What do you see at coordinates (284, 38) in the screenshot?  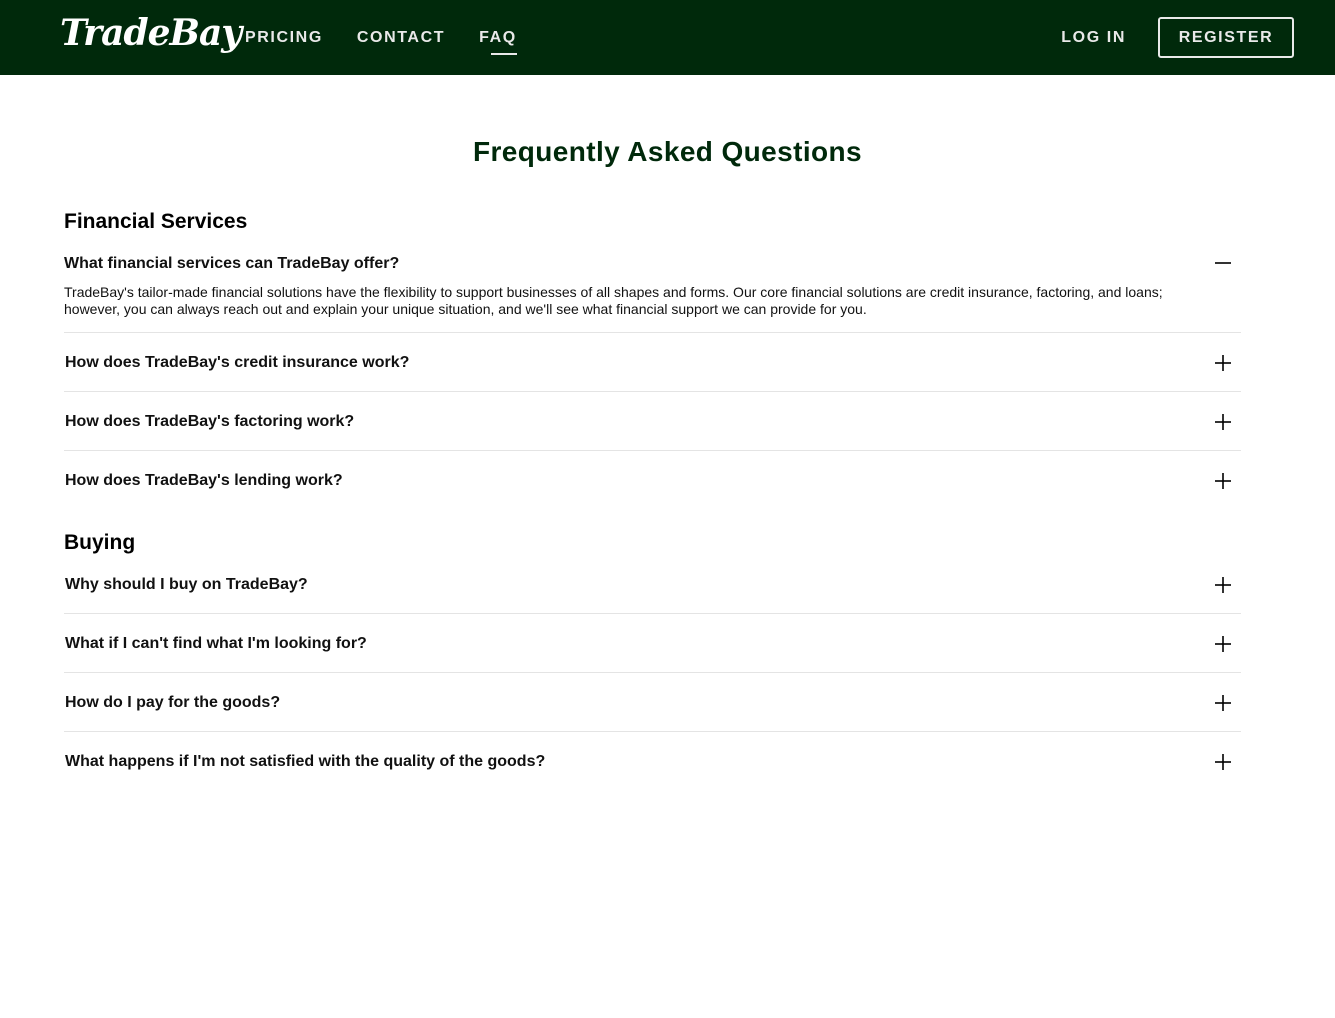 I see `nav-link-pricing: PRICING` at bounding box center [284, 38].